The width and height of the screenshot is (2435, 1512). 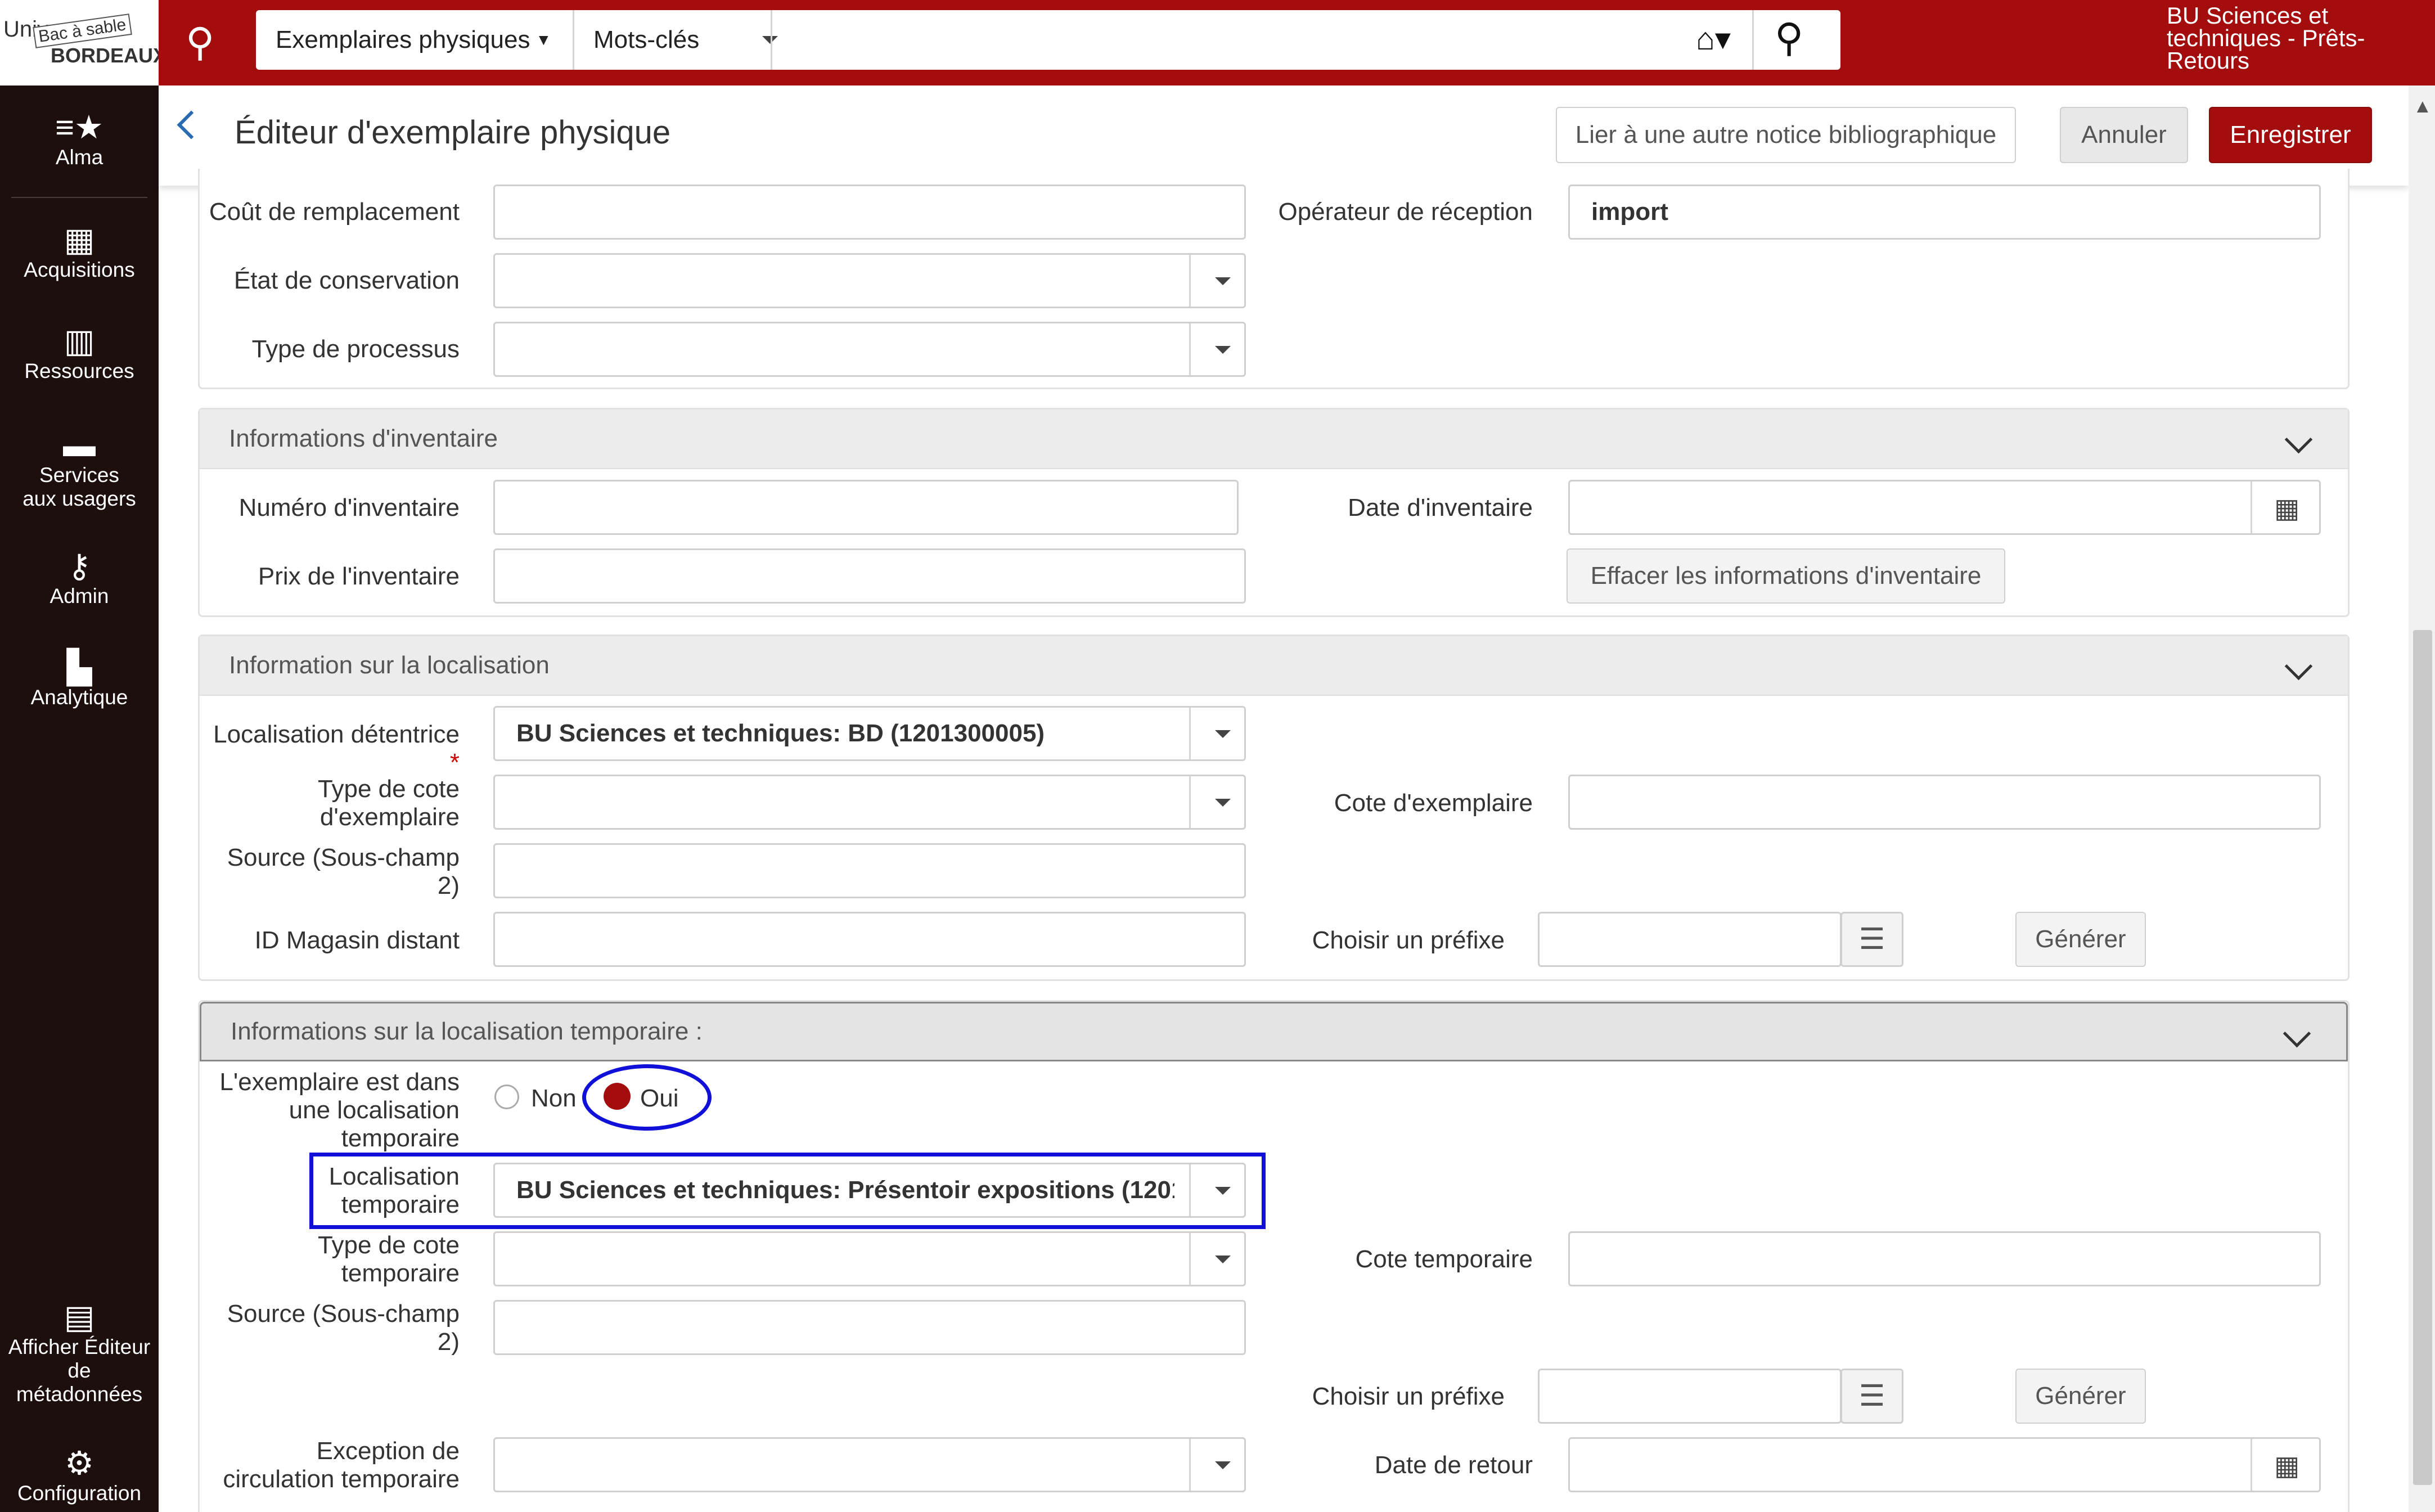 I want to click on location-panel-title: Information sur la localisation, so click(x=389, y=665).